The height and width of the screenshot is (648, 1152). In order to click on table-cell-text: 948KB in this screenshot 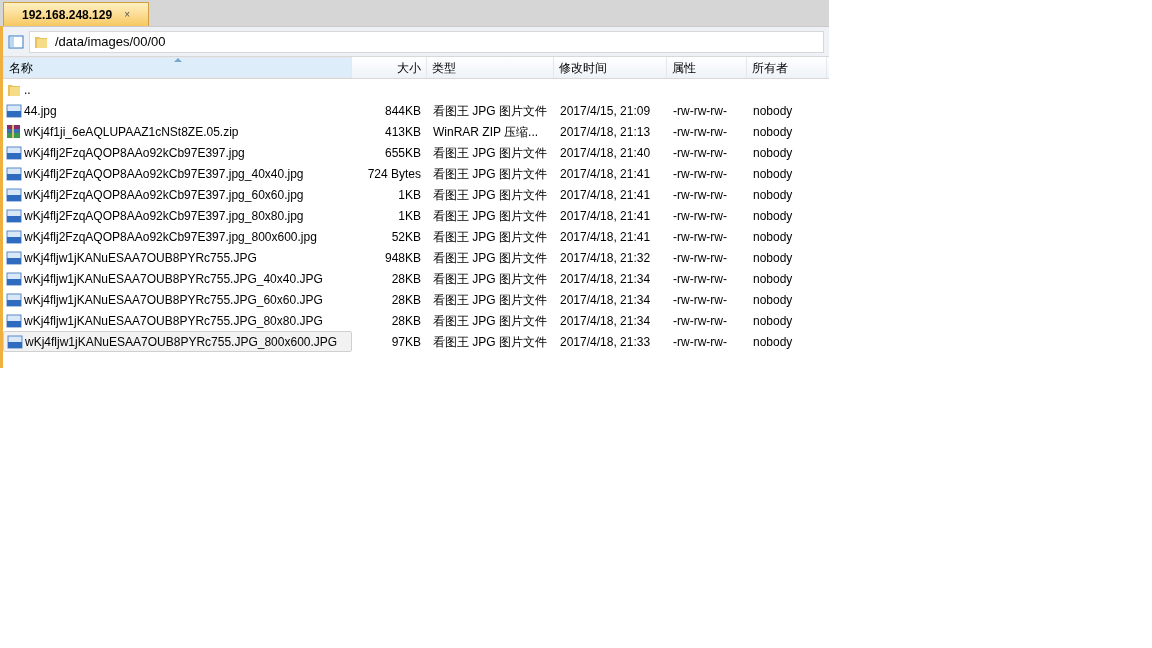, I will do `click(402, 258)`.